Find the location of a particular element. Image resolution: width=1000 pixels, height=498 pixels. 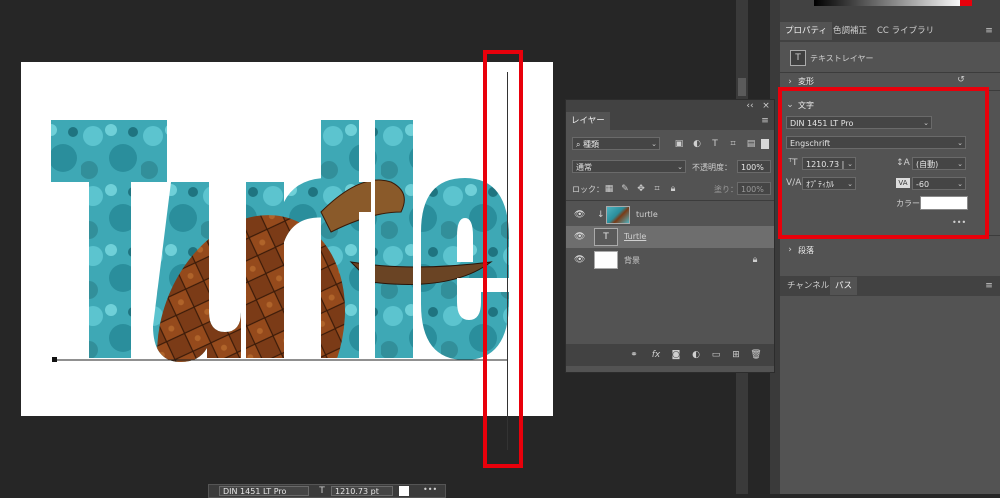

lock-position-icon: ✥ is located at coordinates (641, 189).